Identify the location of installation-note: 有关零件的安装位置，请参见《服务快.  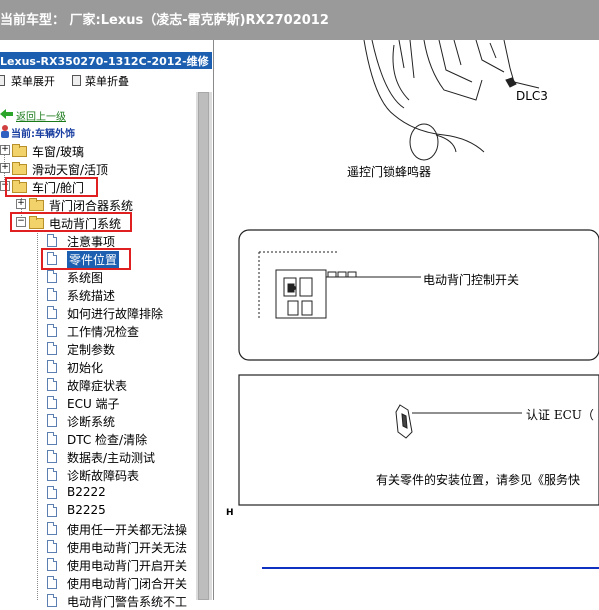
(478, 480).